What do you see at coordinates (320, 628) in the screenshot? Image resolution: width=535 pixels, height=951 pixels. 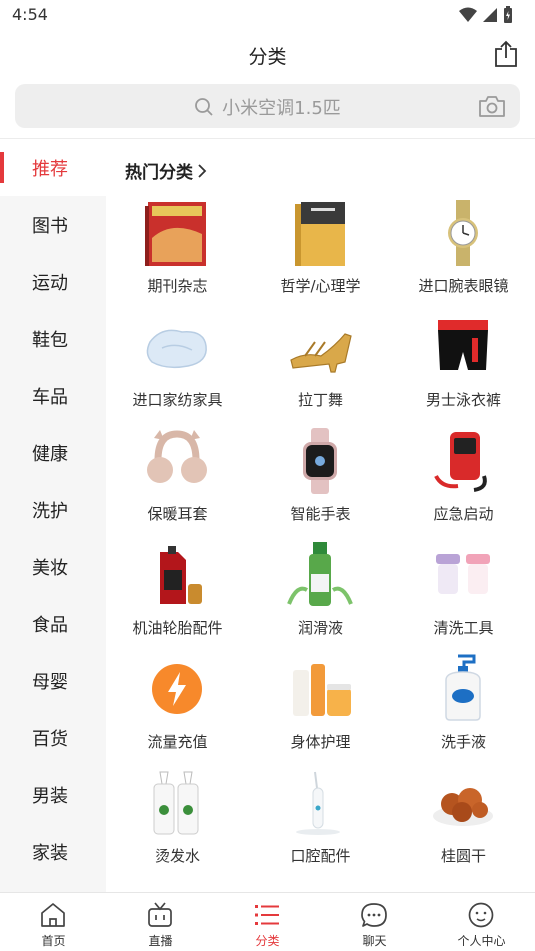 I see `category-label: 润滑液` at bounding box center [320, 628].